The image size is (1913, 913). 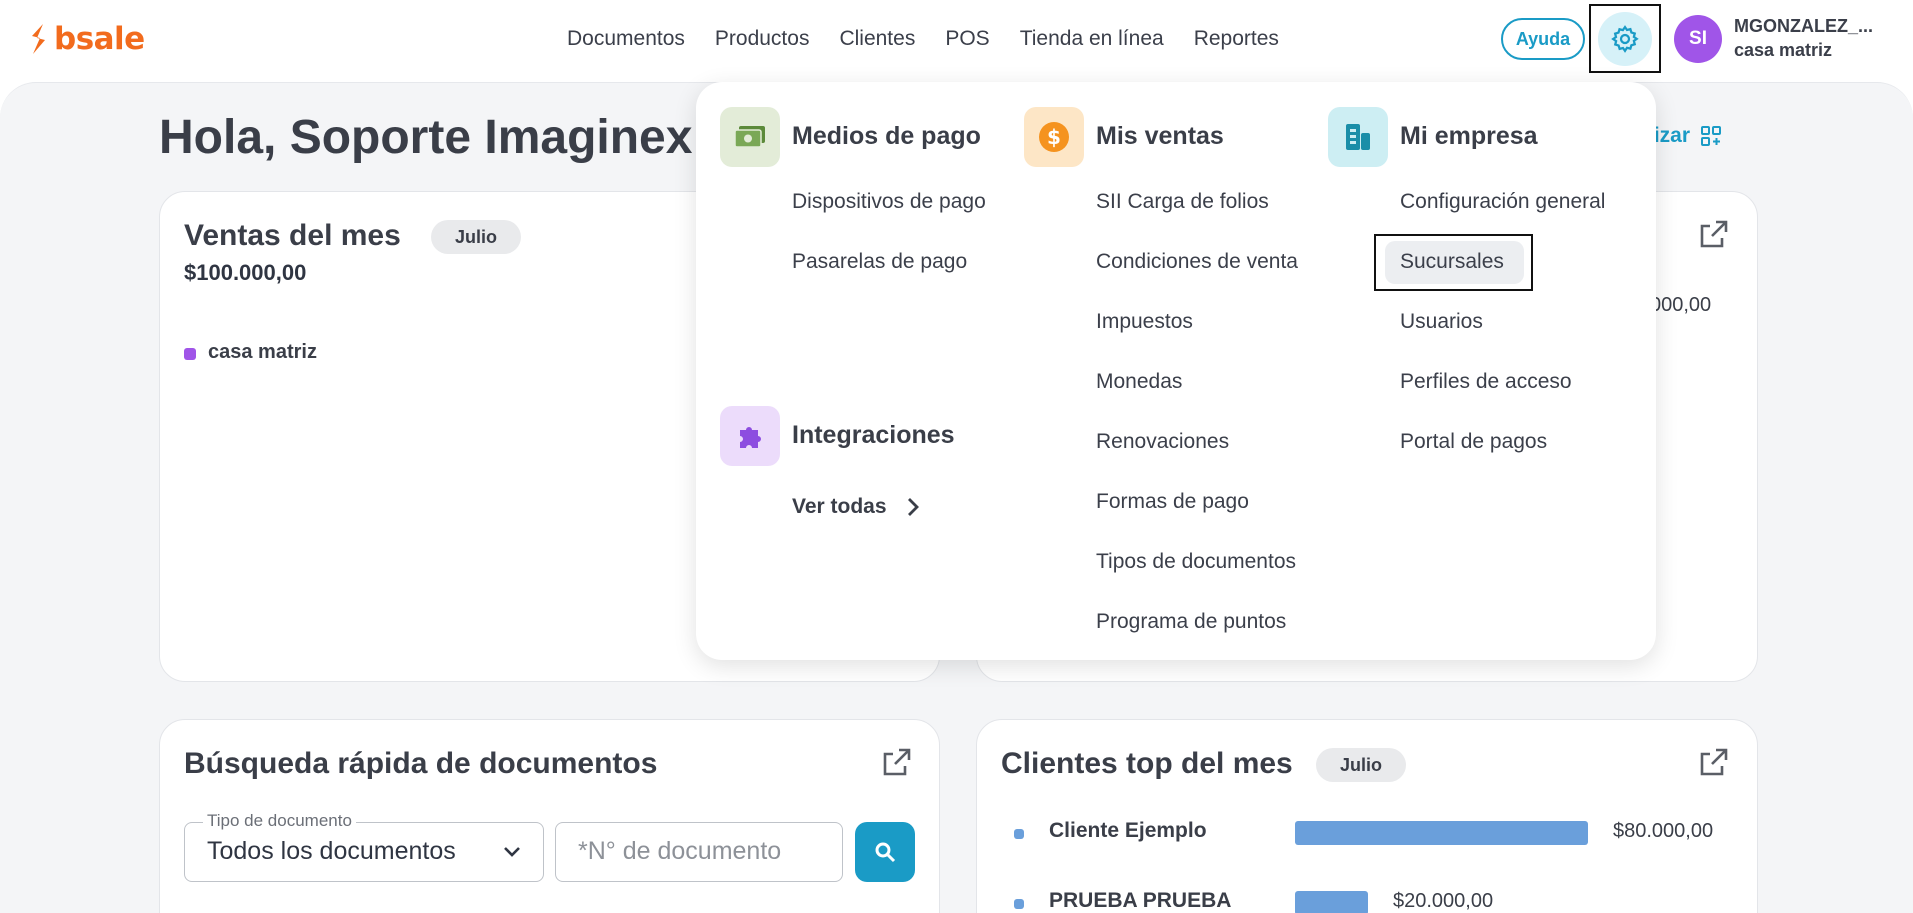 What do you see at coordinates (1196, 562) in the screenshot?
I see `menu-tipos-de-documentos: Tipos de documentos` at bounding box center [1196, 562].